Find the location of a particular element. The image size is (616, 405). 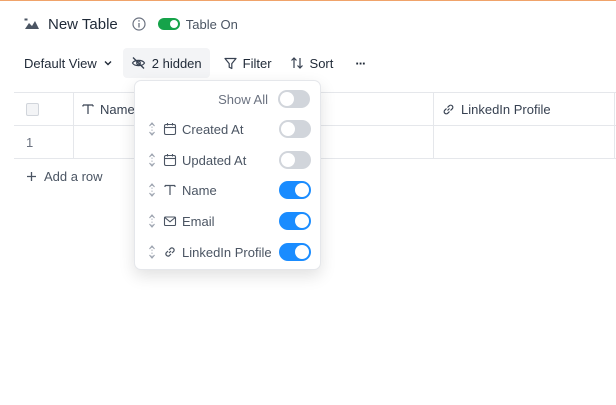

field-label: Created At is located at coordinates (213, 129).